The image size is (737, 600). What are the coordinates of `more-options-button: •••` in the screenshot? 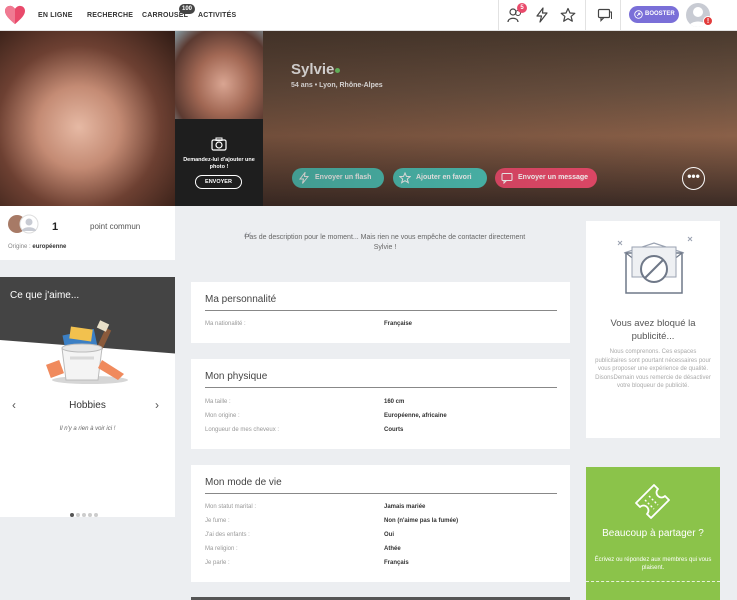 It's located at (693, 178).